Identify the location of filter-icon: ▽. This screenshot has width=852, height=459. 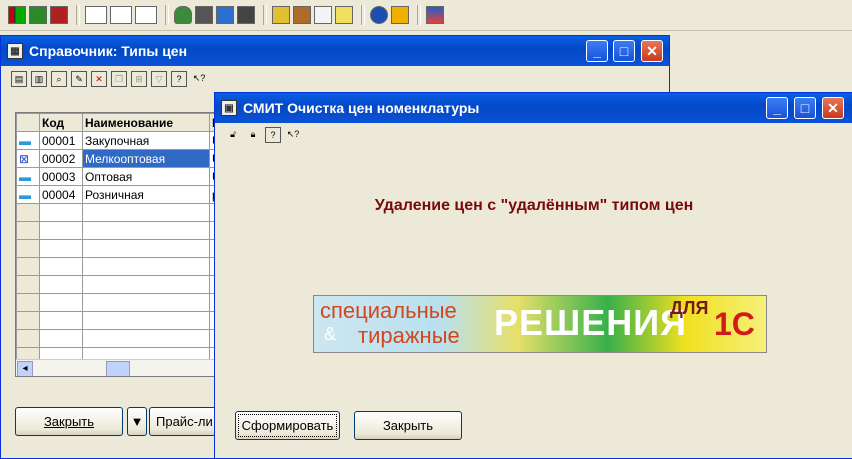
(159, 79).